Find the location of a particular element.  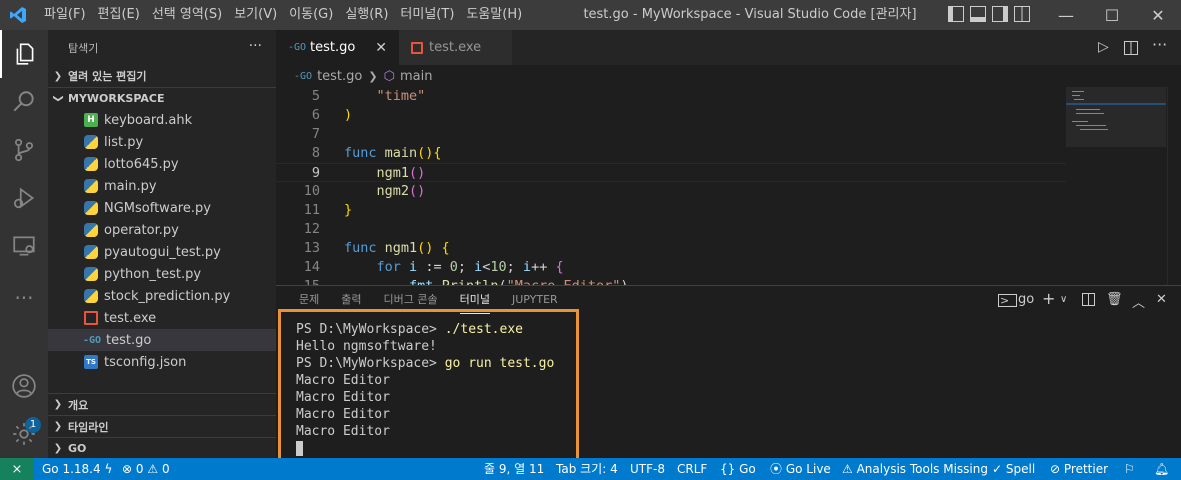

timeline-section: ❯ 타임라인 is located at coordinates (162, 427).